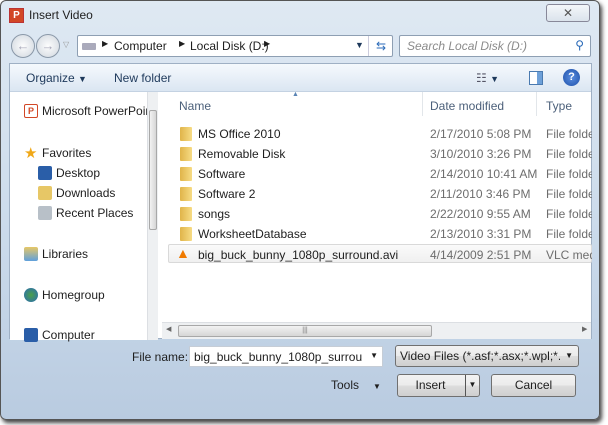 Image resolution: width=608 pixels, height=425 pixels. Describe the element at coordinates (23, 46) in the screenshot. I see `back-button: ←` at that location.